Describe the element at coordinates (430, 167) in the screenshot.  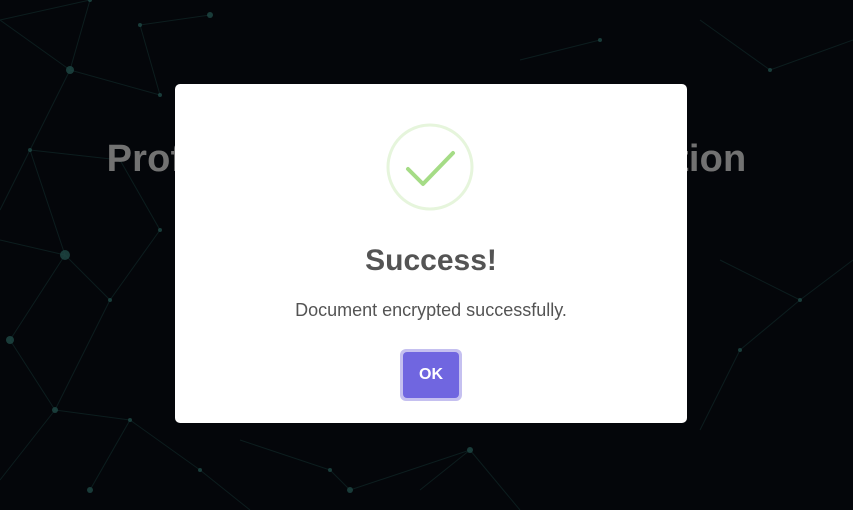
I see `success-check-icon` at that location.